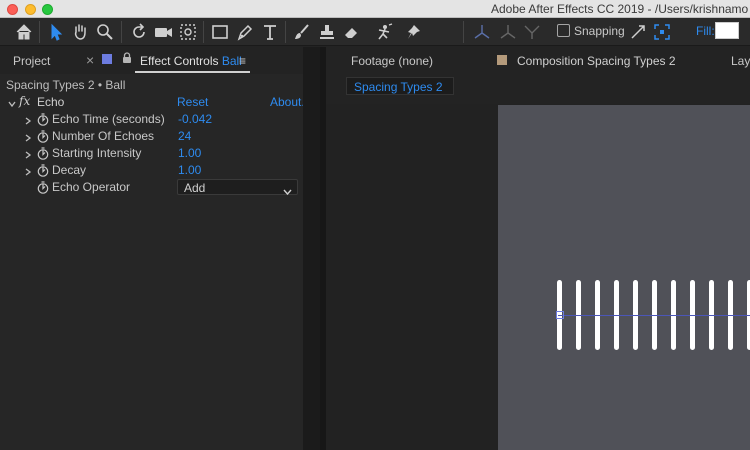 The width and height of the screenshot is (750, 450). What do you see at coordinates (392, 61) in the screenshot?
I see `tab-footage: Footage (none)` at bounding box center [392, 61].